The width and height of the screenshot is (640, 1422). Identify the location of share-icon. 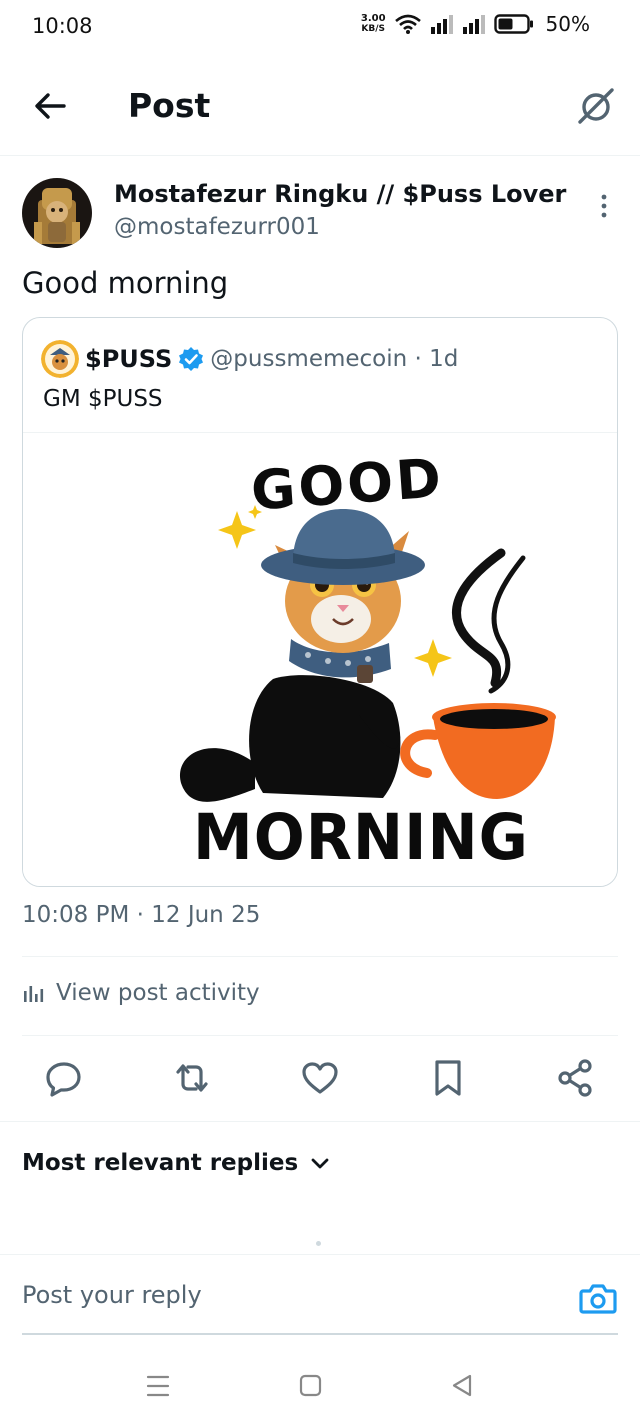
(575, 1078).